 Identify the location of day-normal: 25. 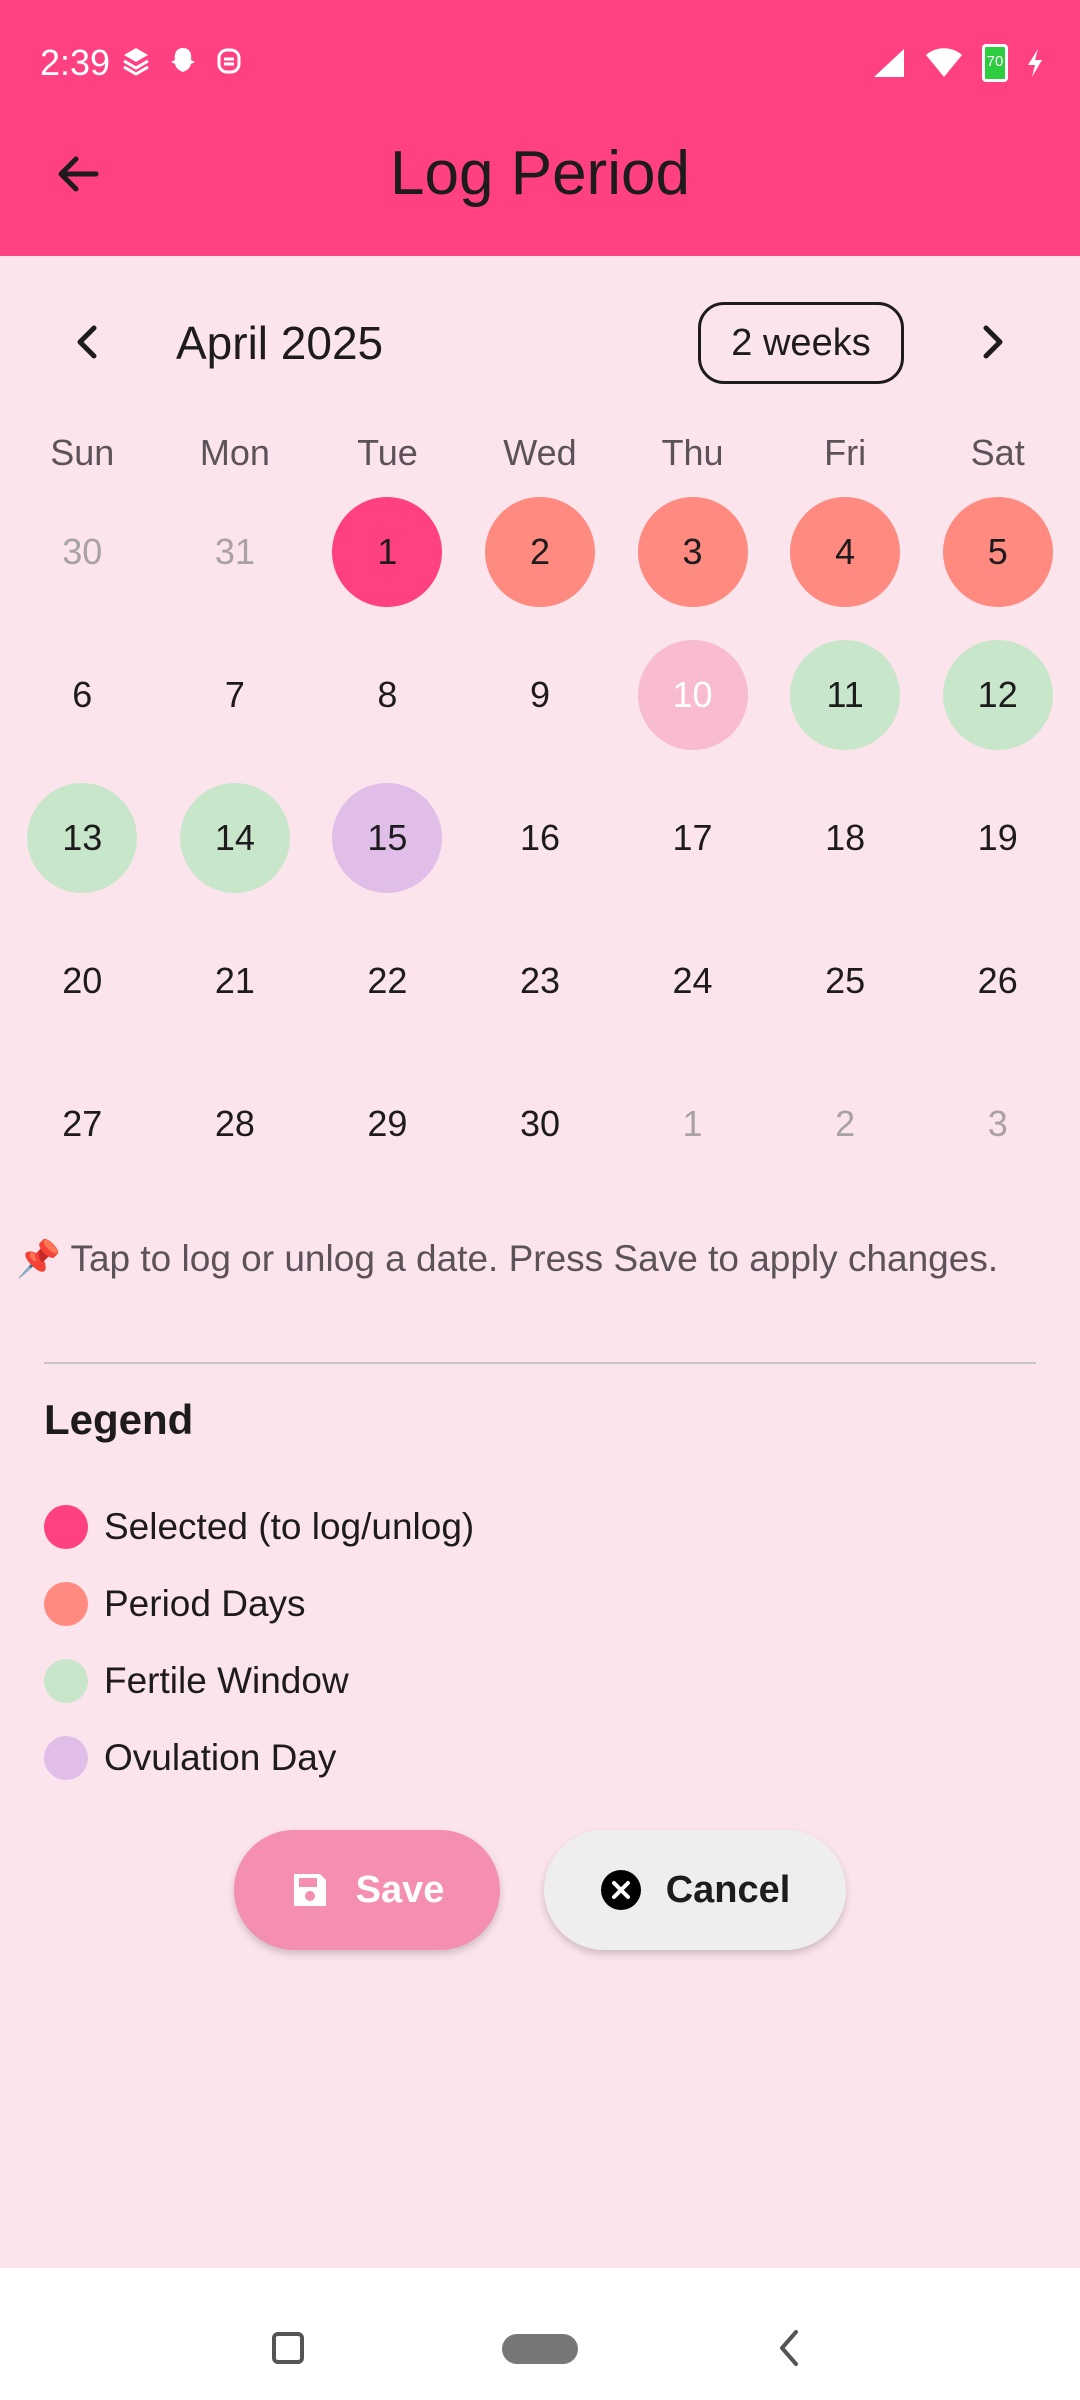
(845, 980).